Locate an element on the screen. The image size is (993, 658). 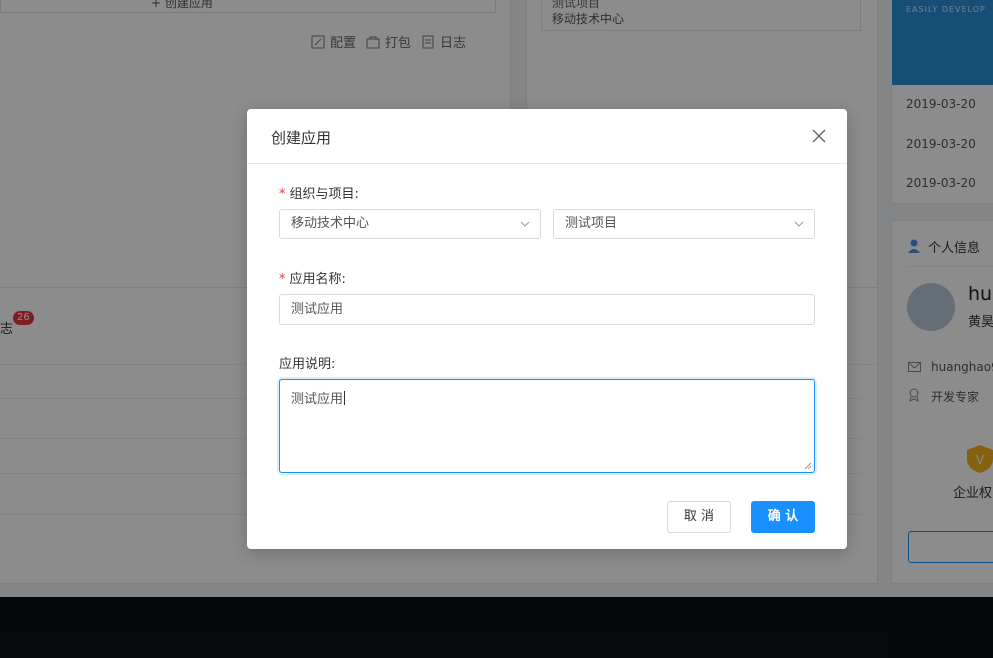
close-icon is located at coordinates (819, 136).